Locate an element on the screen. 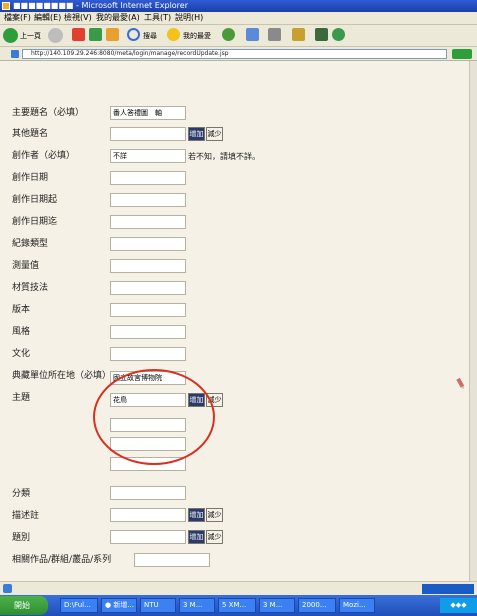 Image resolution: width=477 pixels, height=616 pixels. label-creator: 創作者（必填） is located at coordinates (44, 156).